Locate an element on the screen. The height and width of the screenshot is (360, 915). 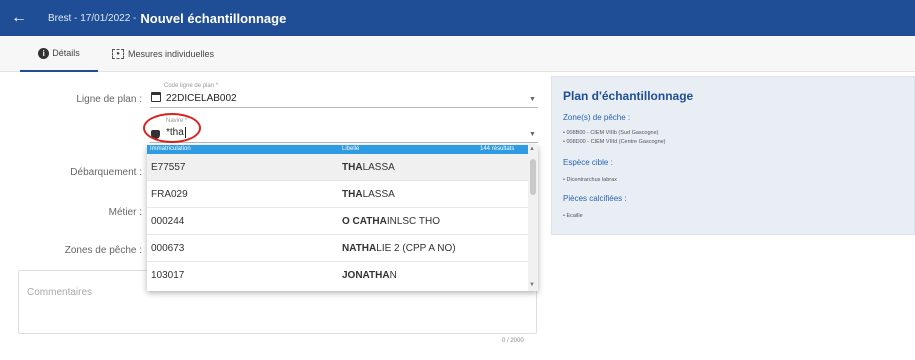
option-immatriculation: 103017 is located at coordinates (168, 275).